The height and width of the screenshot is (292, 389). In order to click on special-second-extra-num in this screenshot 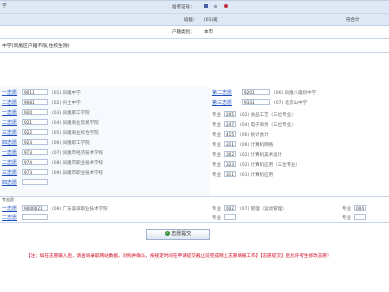, I will do `click(360, 217)`.